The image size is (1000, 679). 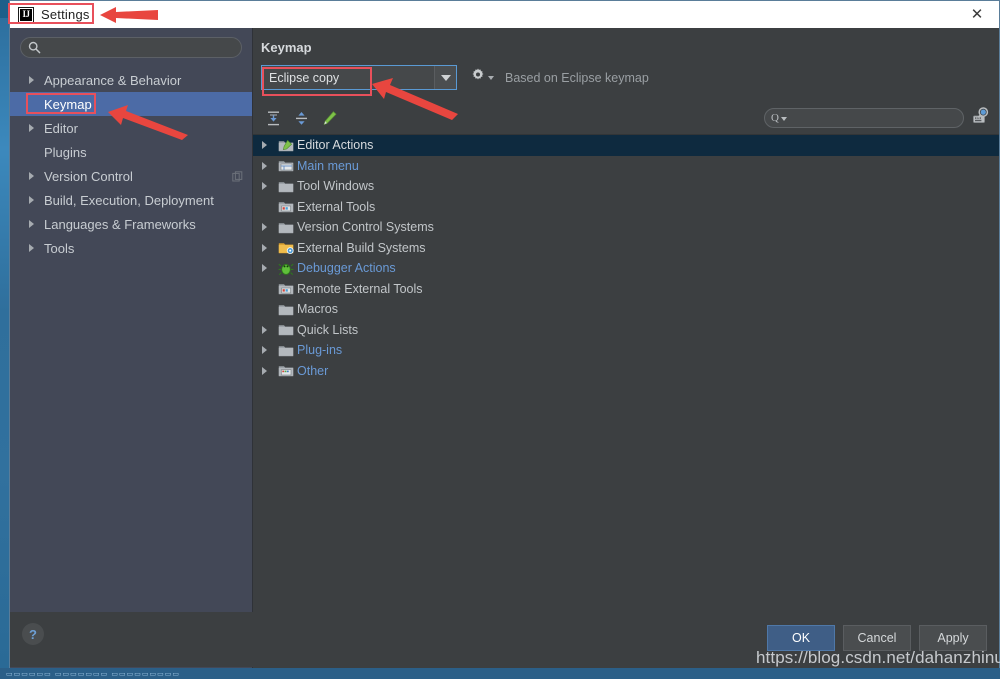 What do you see at coordinates (59, 248) in the screenshot?
I see `sidebar-item-label: Tools` at bounding box center [59, 248].